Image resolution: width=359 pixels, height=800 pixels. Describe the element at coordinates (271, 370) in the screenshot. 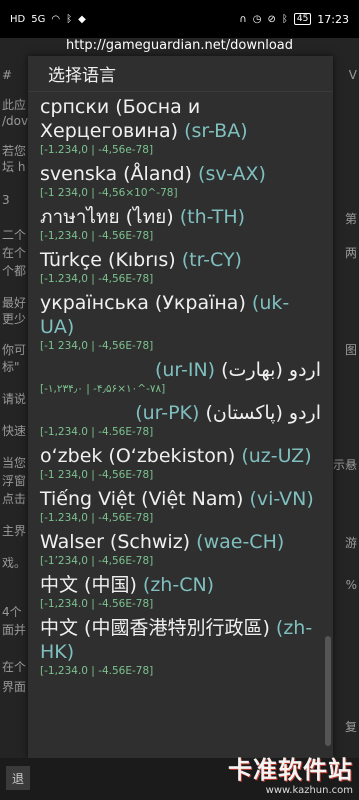

I see `language-name: اردو (بھارت)` at that location.